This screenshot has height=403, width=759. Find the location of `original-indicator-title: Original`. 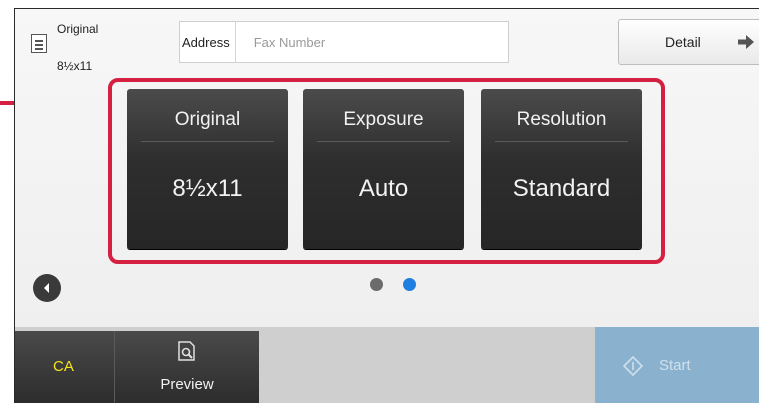

original-indicator-title: Original is located at coordinates (78, 29).